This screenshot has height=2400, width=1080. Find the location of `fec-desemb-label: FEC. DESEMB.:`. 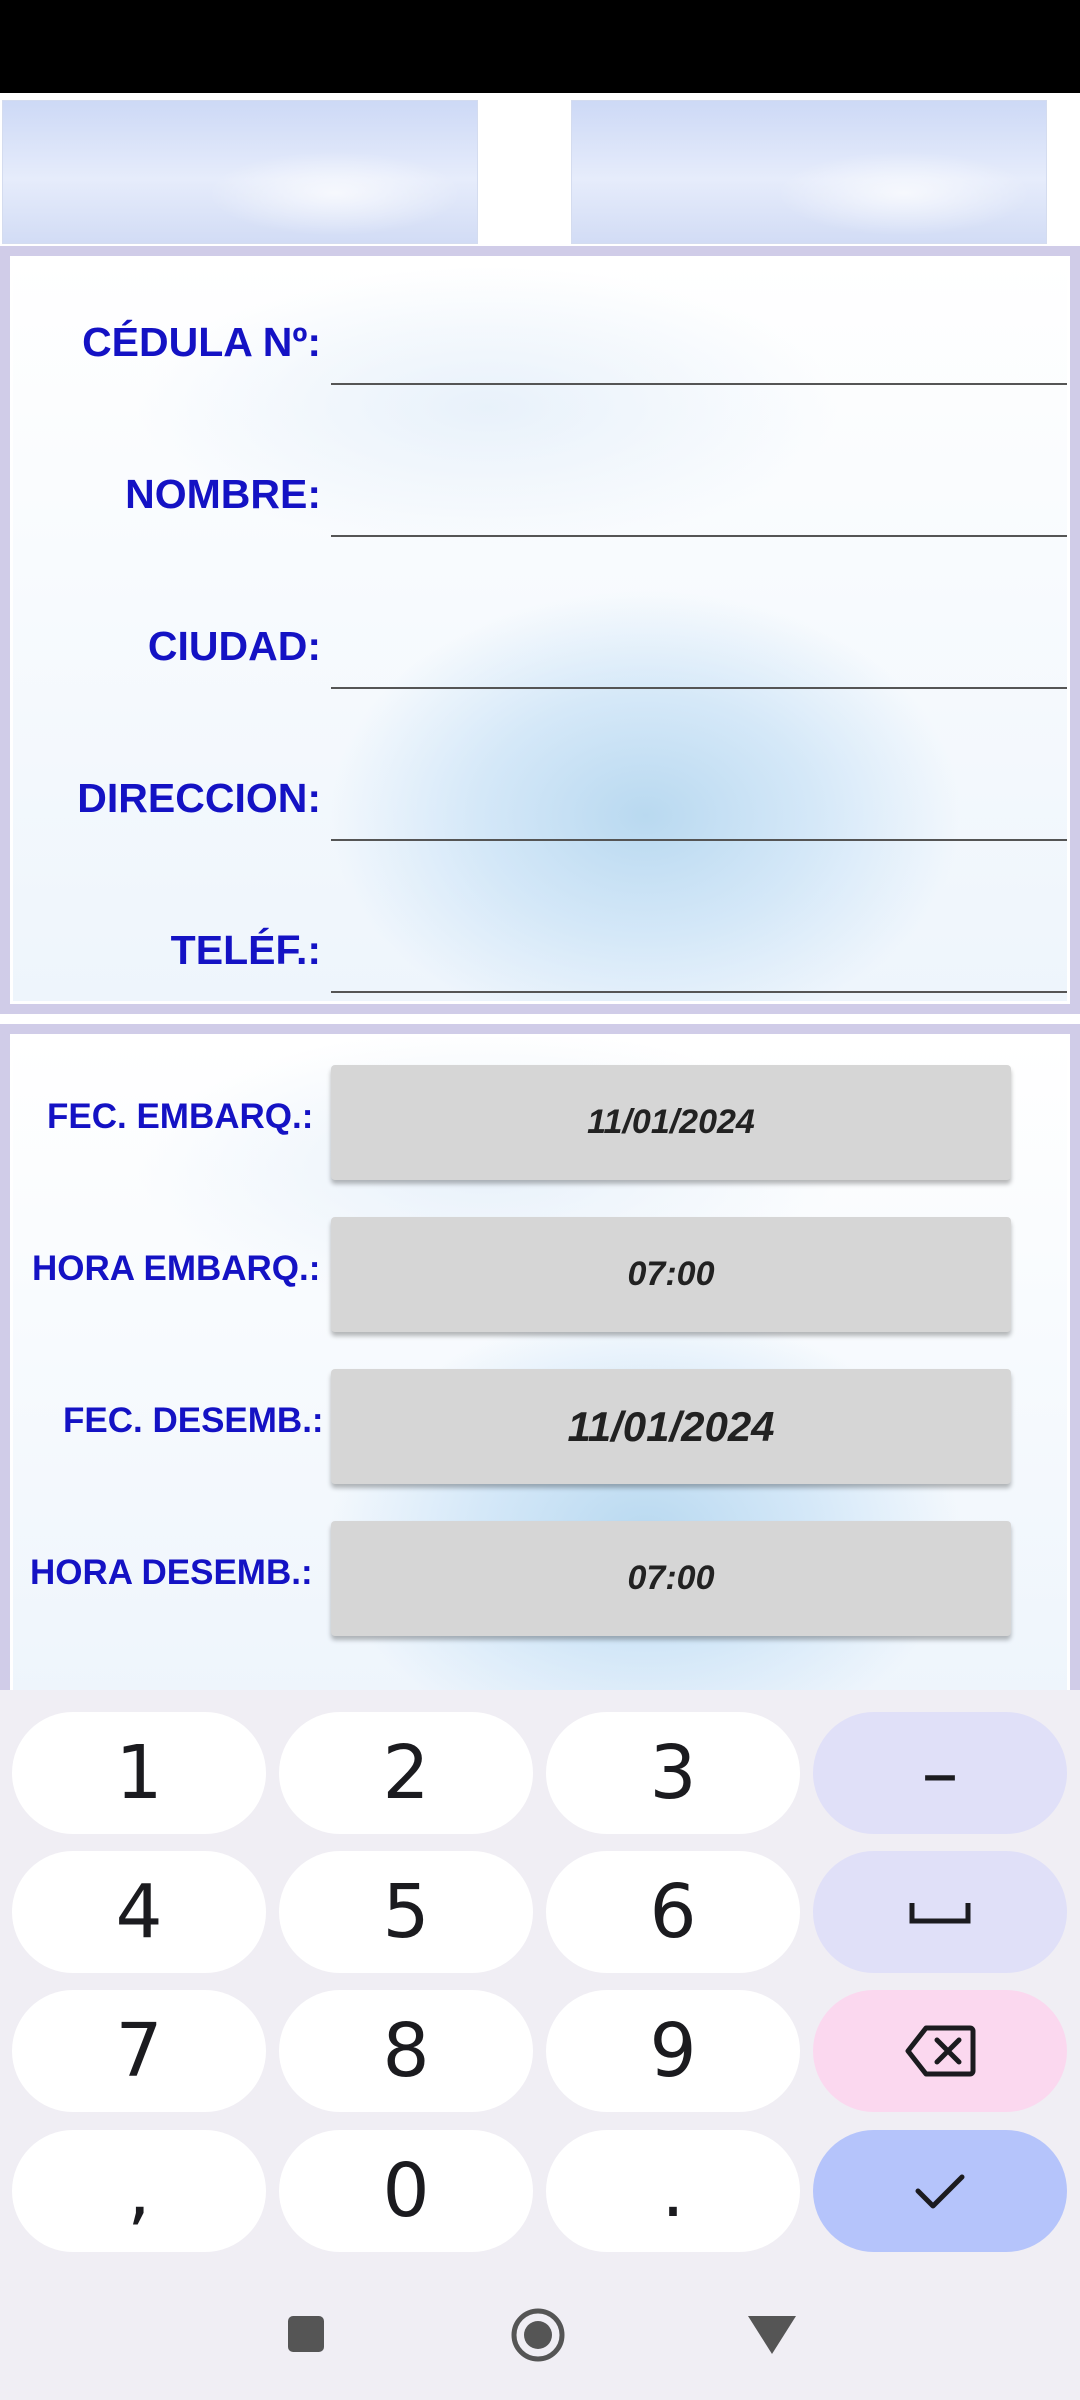

fec-desemb-label: FEC. DESEMB.: is located at coordinates (193, 1420).